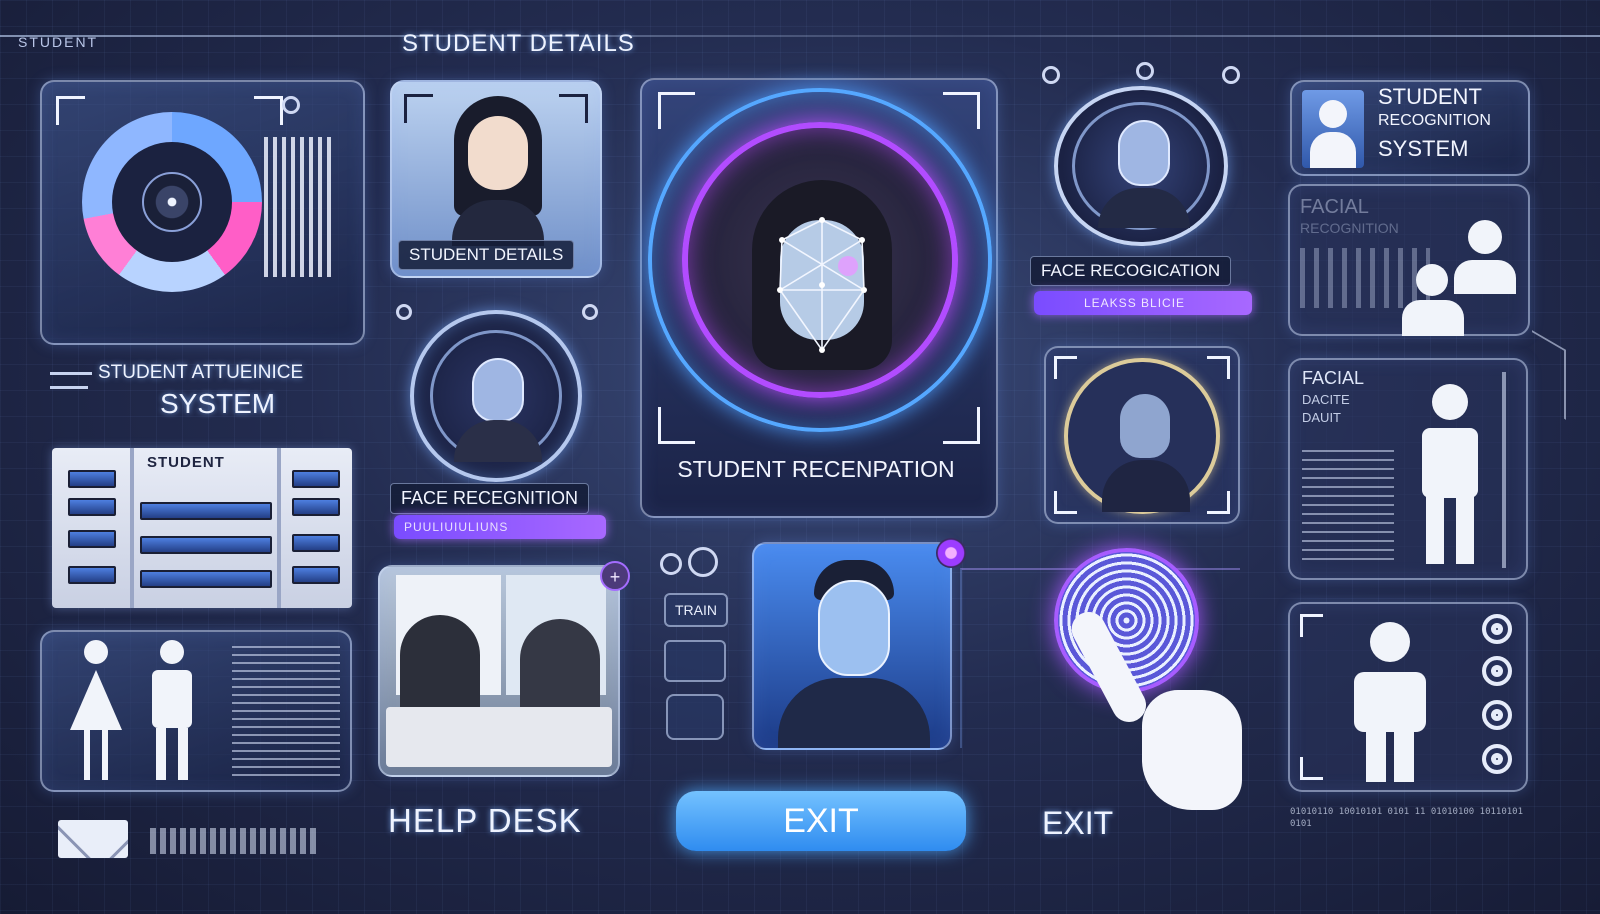  Describe the element at coordinates (800, 36) in the screenshot. I see `top-rule` at that location.